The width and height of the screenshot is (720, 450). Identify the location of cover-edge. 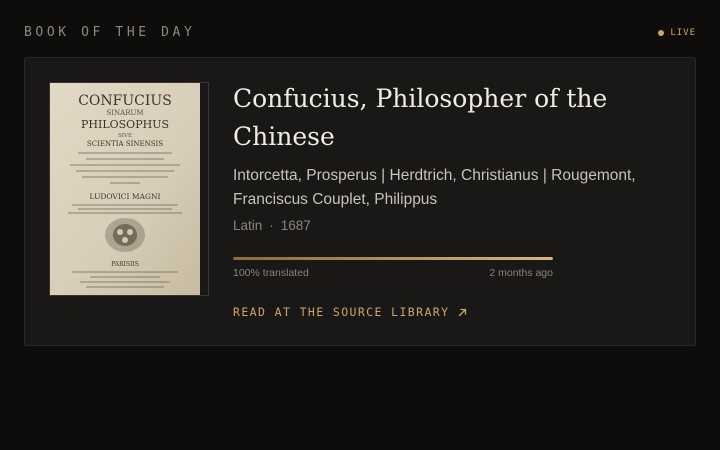
(204, 189).